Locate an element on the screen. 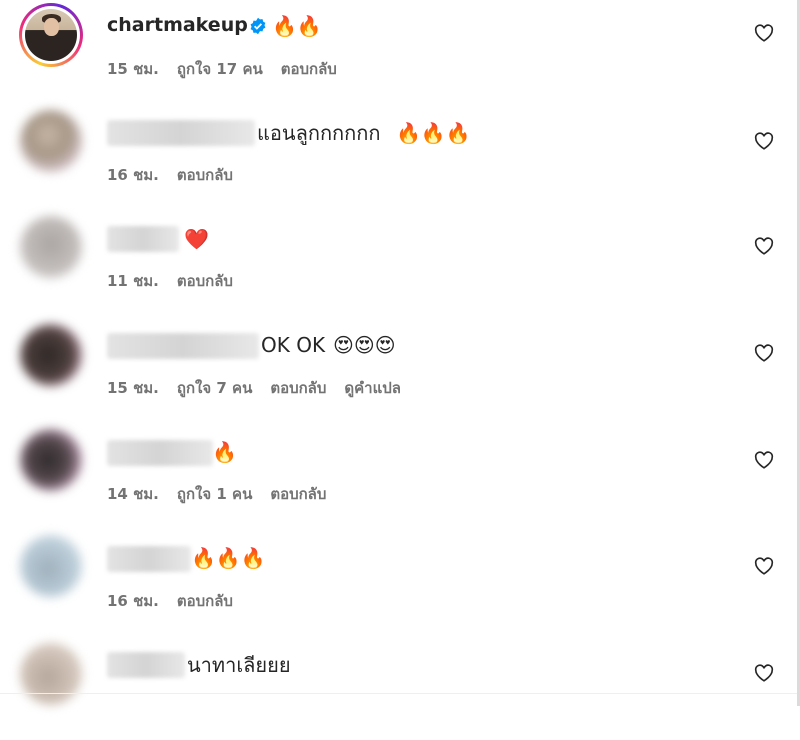 The height and width of the screenshot is (740, 800). comment-time: 11 ชม. is located at coordinates (133, 281).